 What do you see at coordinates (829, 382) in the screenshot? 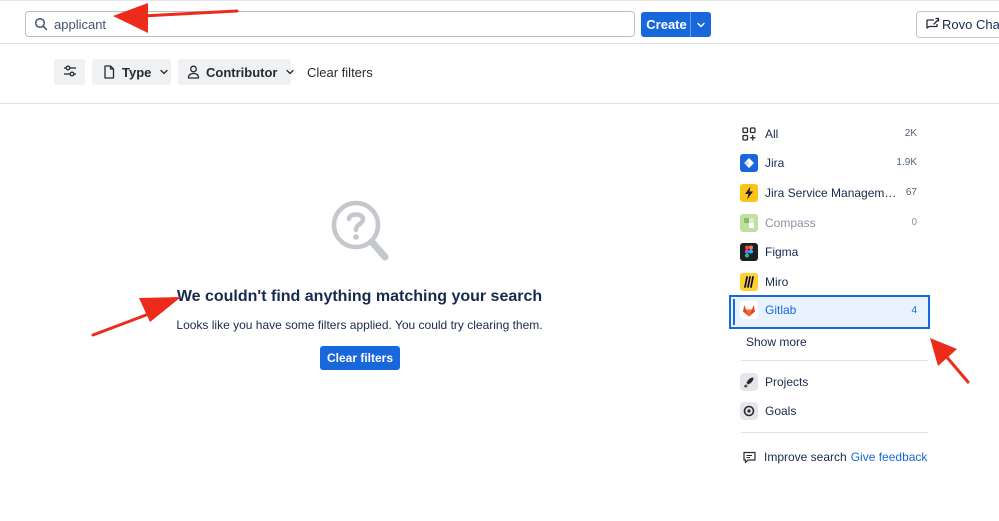
I see `sidebar-item-projects: Projects` at bounding box center [829, 382].